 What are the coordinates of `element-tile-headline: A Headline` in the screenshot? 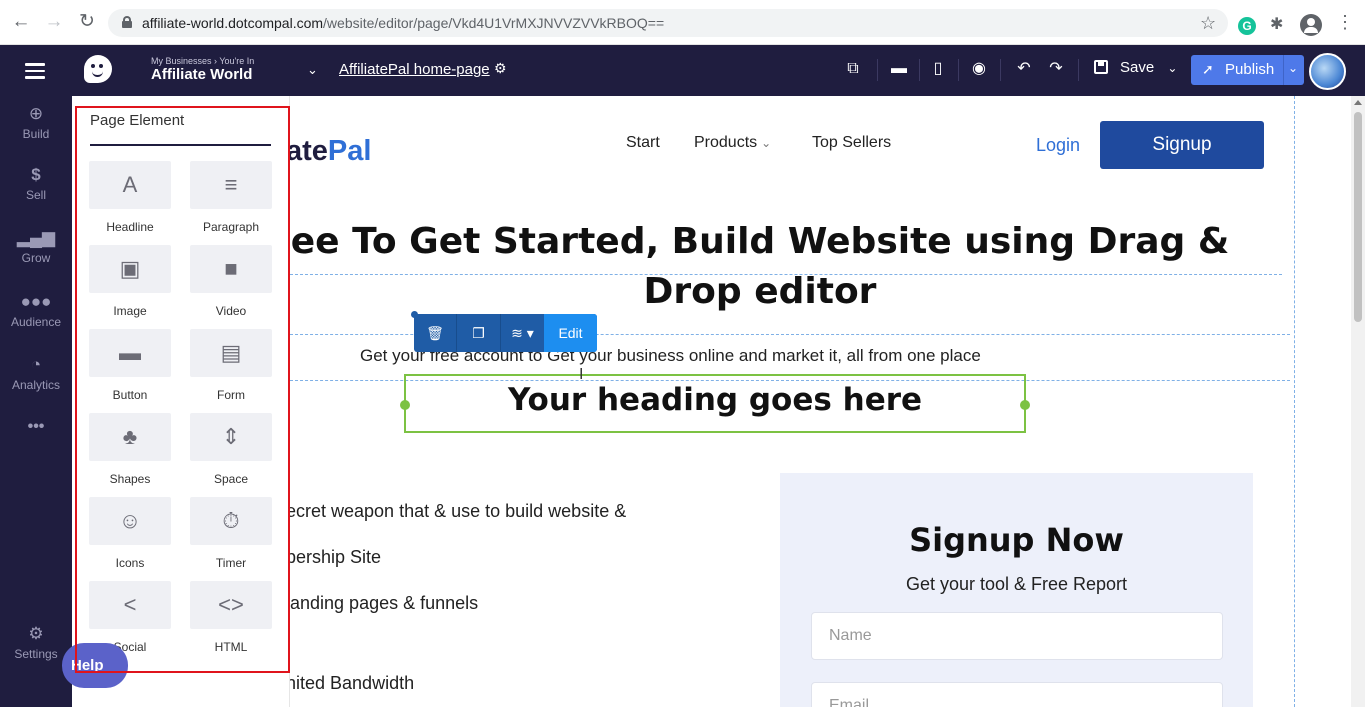 It's located at (130, 197).